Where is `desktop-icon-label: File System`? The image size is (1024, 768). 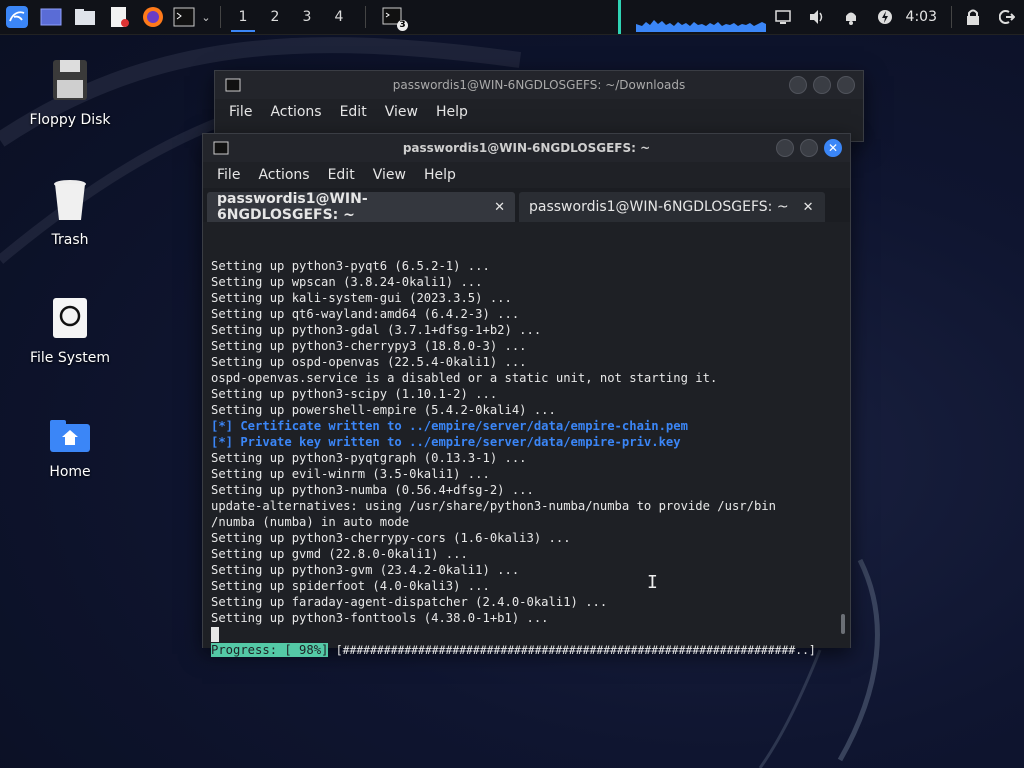 desktop-icon-label: File System is located at coordinates (70, 358).